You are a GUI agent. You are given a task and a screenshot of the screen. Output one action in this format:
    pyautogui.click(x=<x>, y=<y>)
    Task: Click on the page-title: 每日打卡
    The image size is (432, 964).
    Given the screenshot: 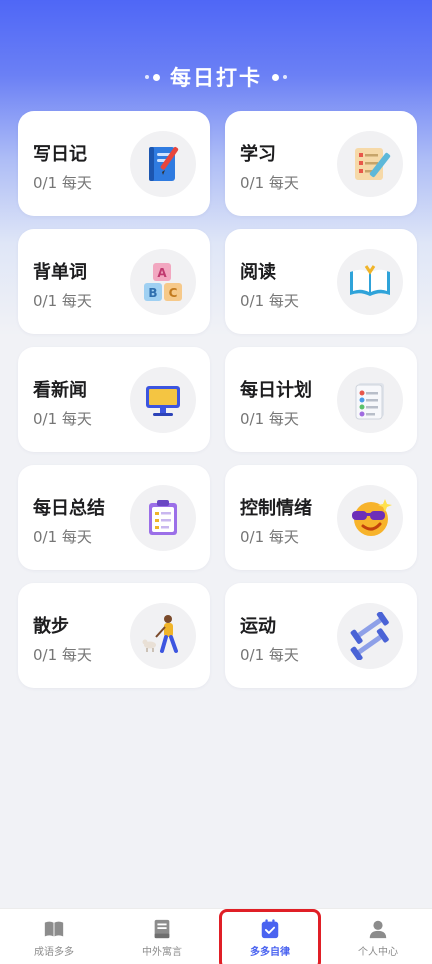 What is the action you would take?
    pyautogui.click(x=216, y=78)
    